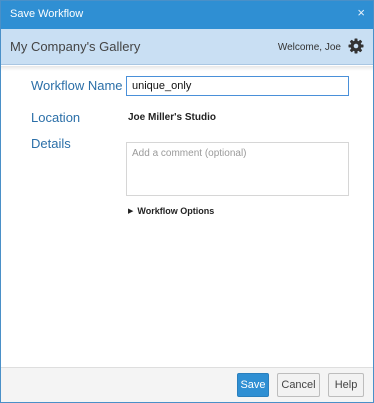  What do you see at coordinates (346, 385) in the screenshot?
I see `help-button: Help` at bounding box center [346, 385].